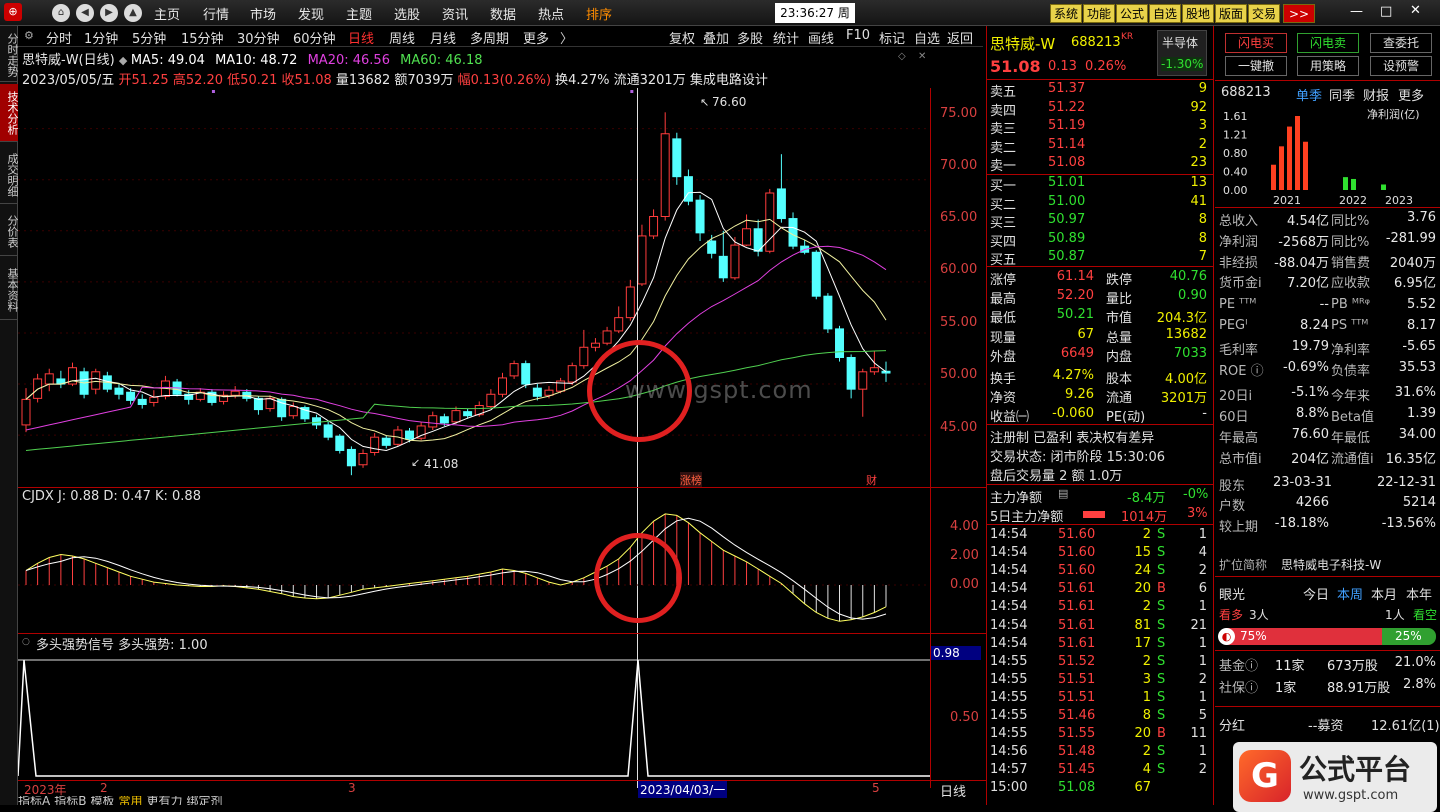  Describe the element at coordinates (1411, 94) in the screenshot. I see `tab-more: 更多` at that location.